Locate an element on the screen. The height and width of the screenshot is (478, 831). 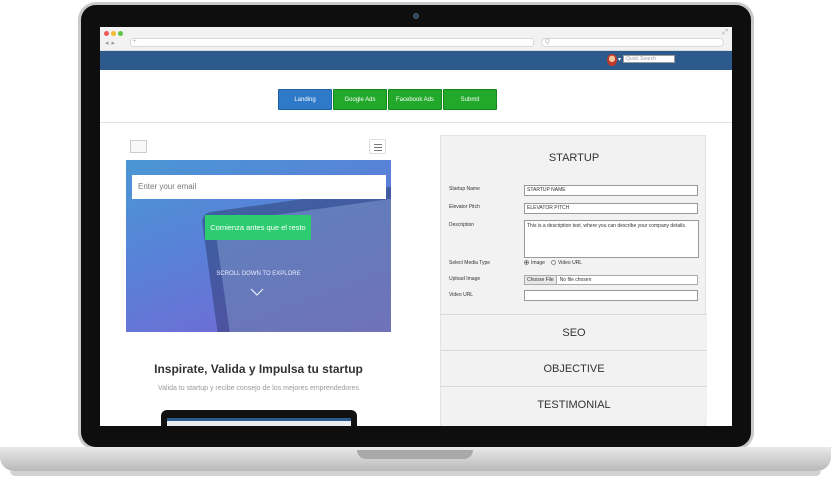
close-window-icon is located at coordinates (106, 33).